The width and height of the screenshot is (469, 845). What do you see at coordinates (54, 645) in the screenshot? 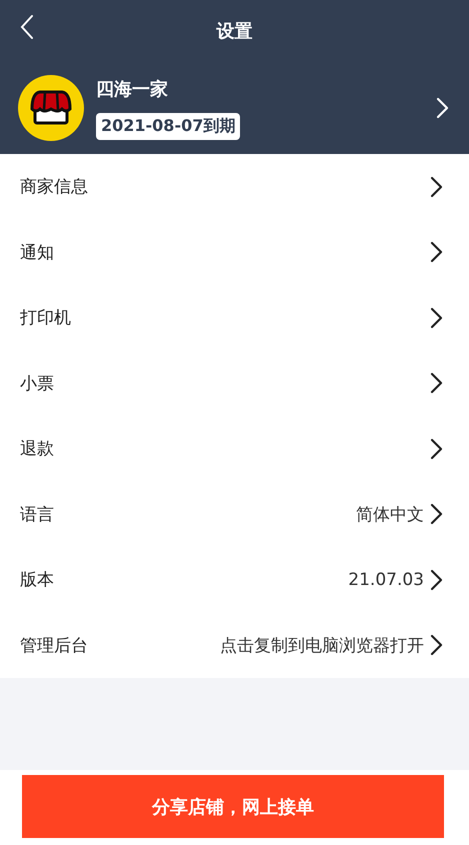
I see `row-label: 管理后台` at bounding box center [54, 645].